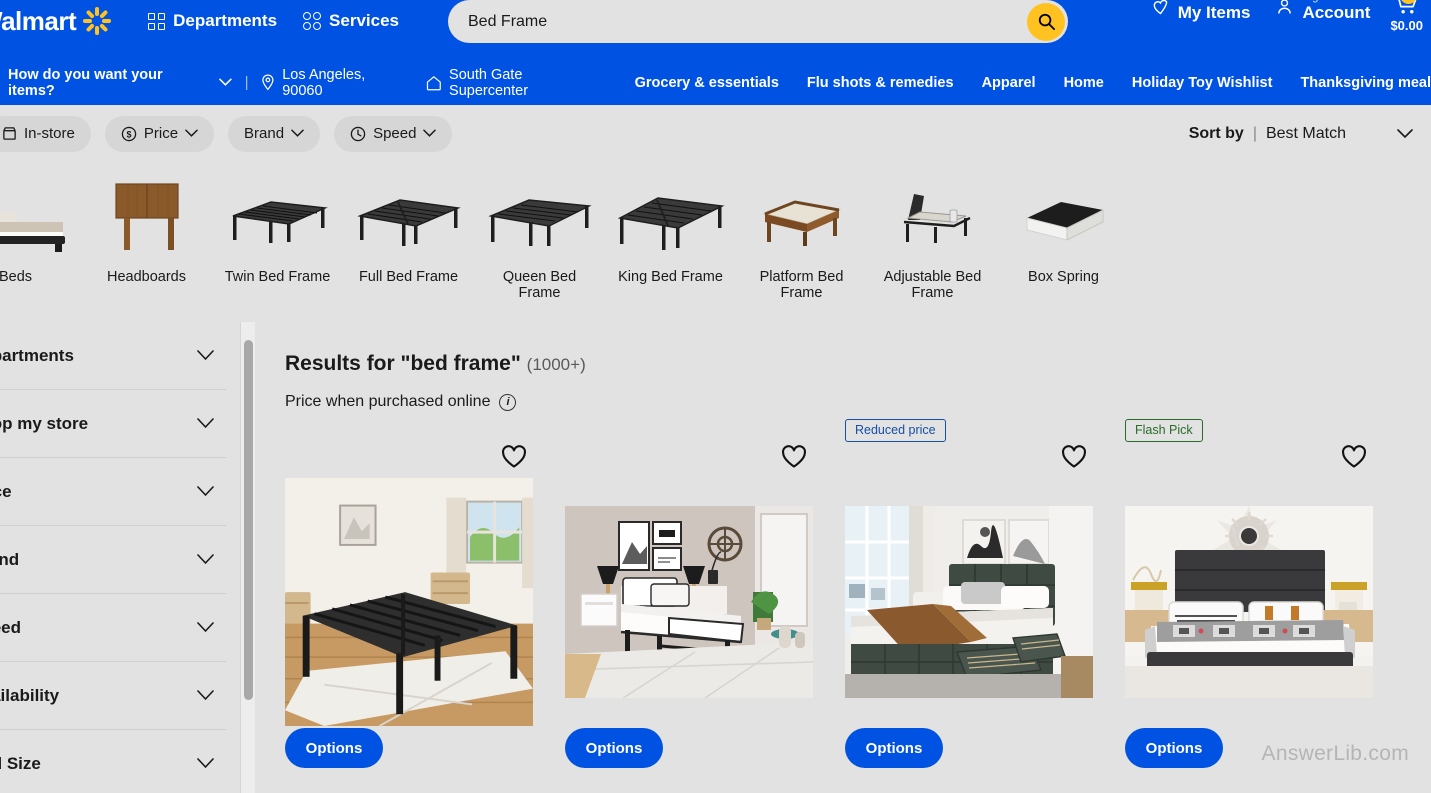 This screenshot has width=1431, height=793. I want to click on search-button, so click(1046, 21).